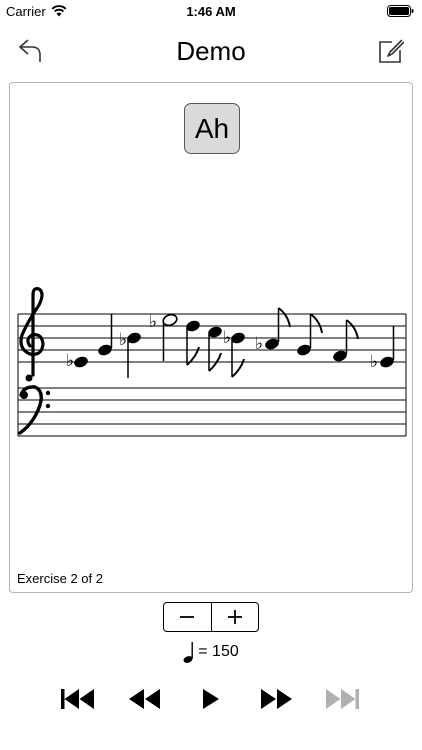  What do you see at coordinates (163, 336) in the screenshot?
I see `note-4: ♭` at bounding box center [163, 336].